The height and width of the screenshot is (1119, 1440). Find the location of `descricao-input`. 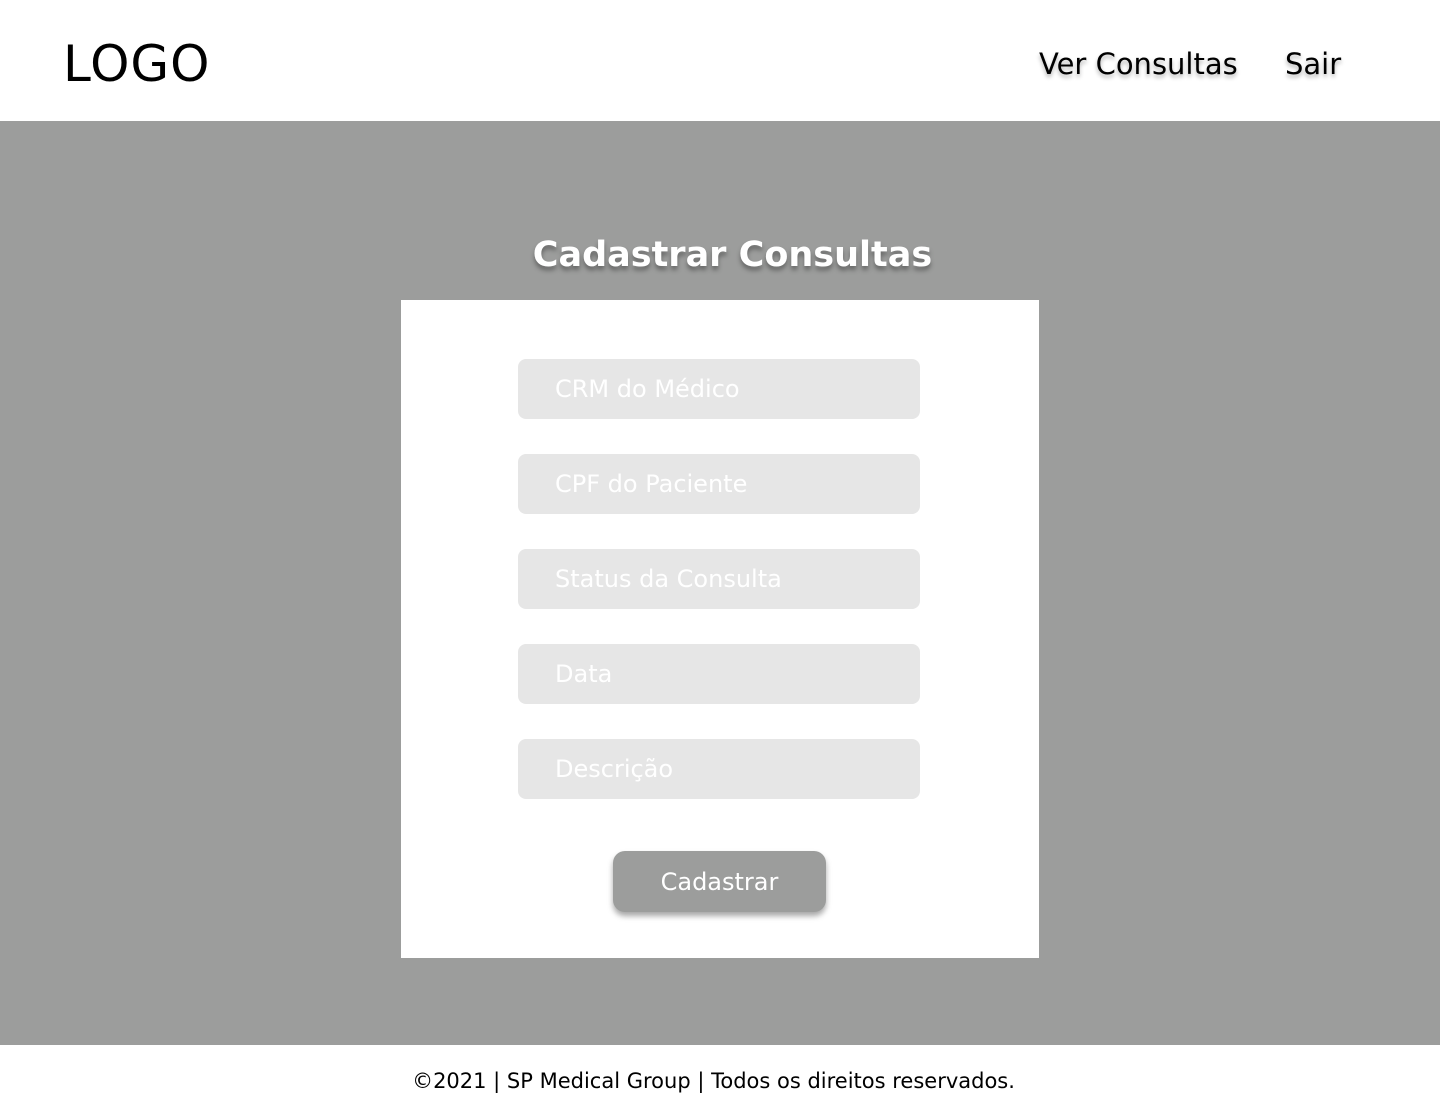

descricao-input is located at coordinates (719, 769).